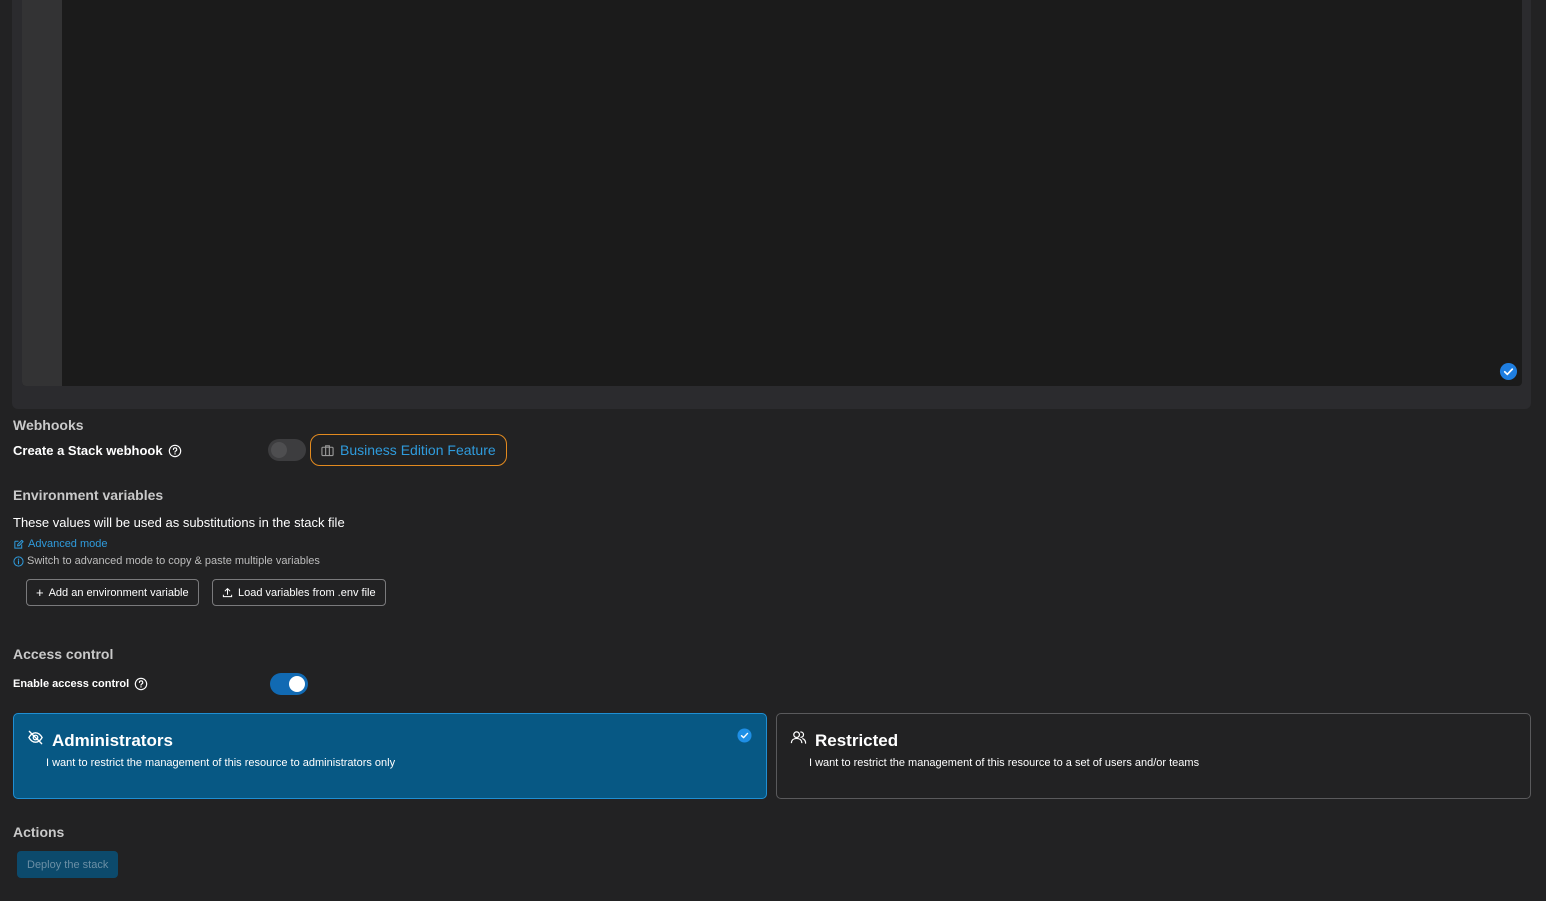 The width and height of the screenshot is (1546, 901). I want to click on restricted-title: Restricted, so click(857, 740).